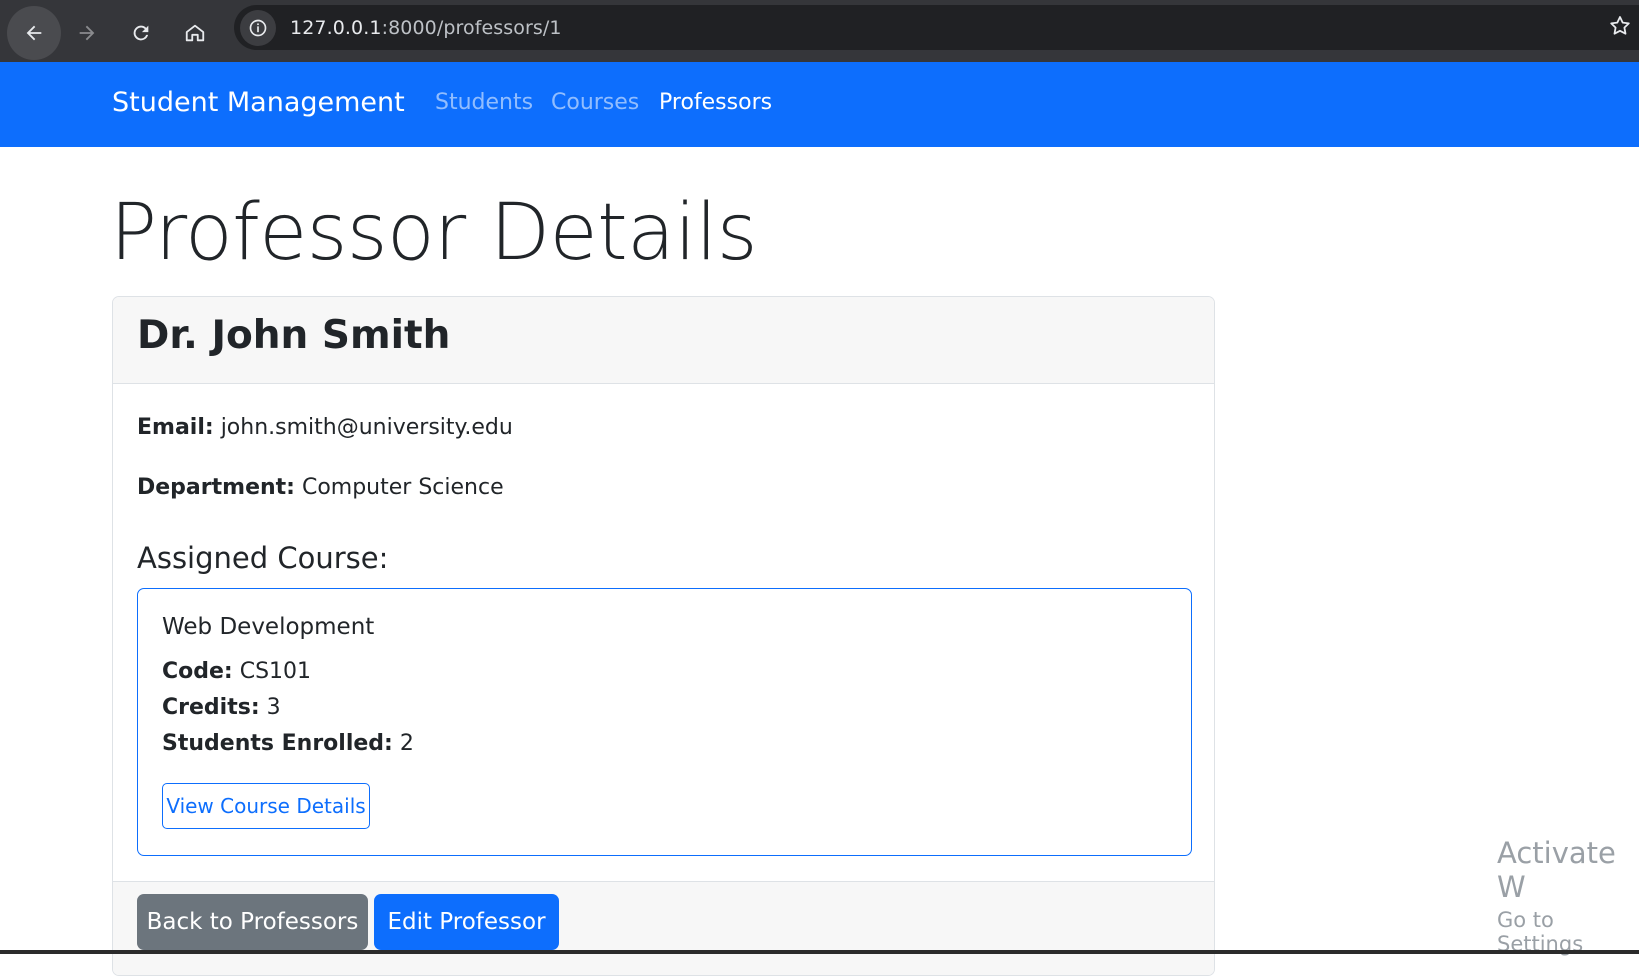  What do you see at coordinates (1620, 26) in the screenshot?
I see `bookmark-star-icon` at bounding box center [1620, 26].